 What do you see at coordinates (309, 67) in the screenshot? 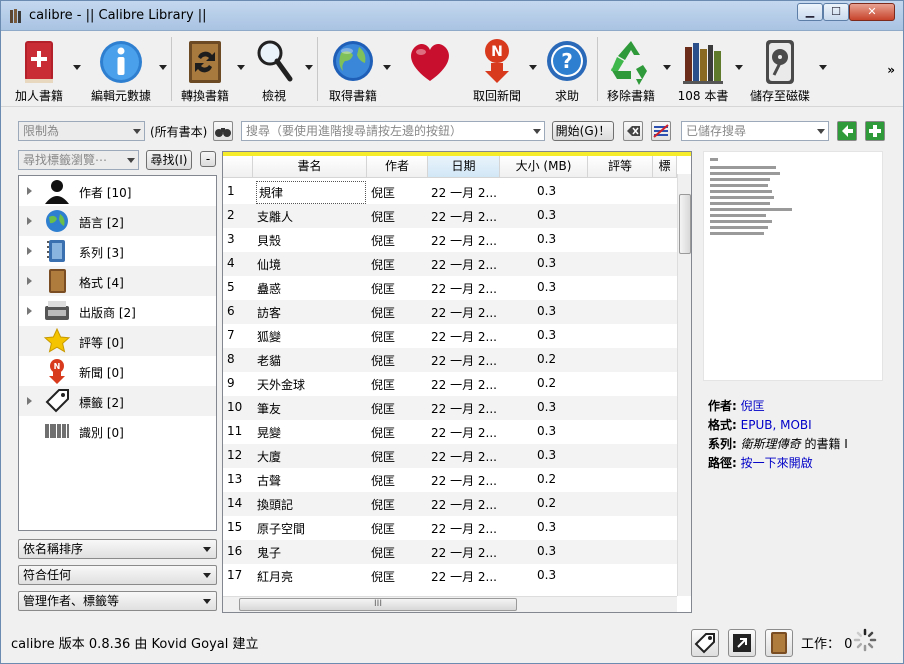
I see `view-dropdown` at bounding box center [309, 67].